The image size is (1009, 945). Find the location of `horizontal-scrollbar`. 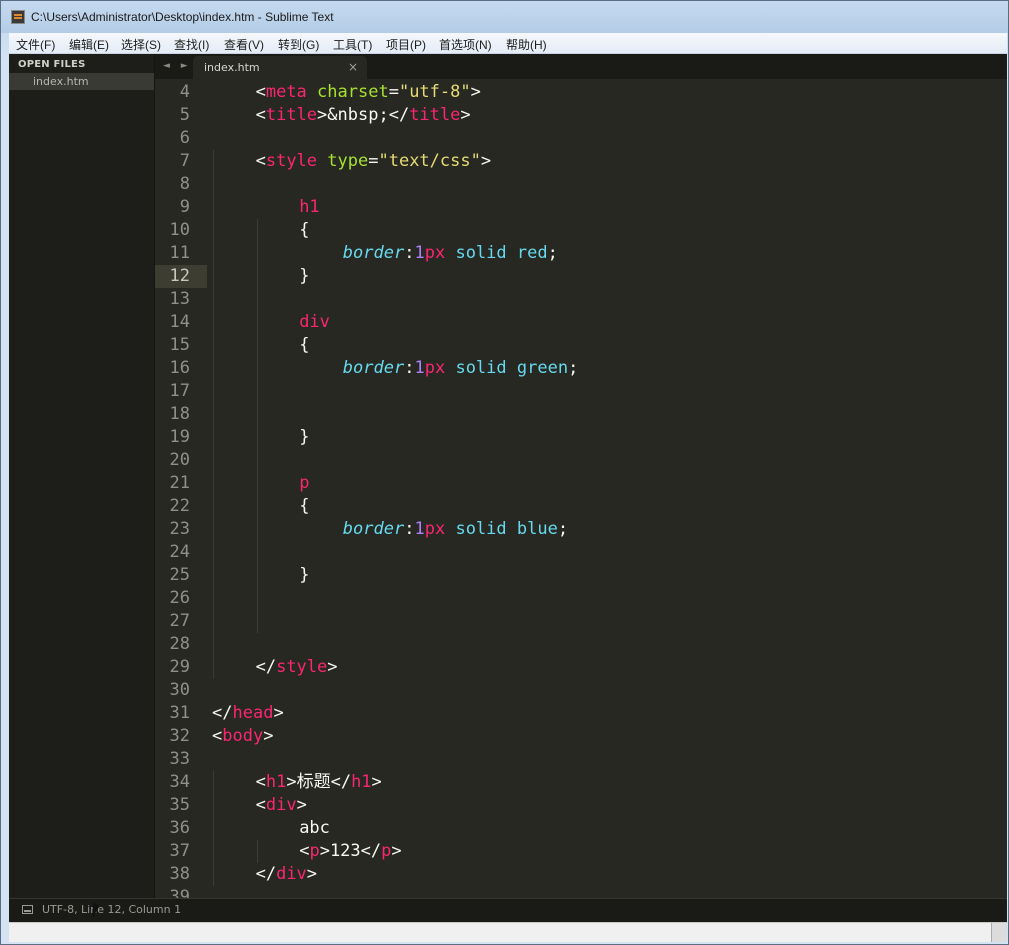

horizontal-scrollbar is located at coordinates (508, 932).